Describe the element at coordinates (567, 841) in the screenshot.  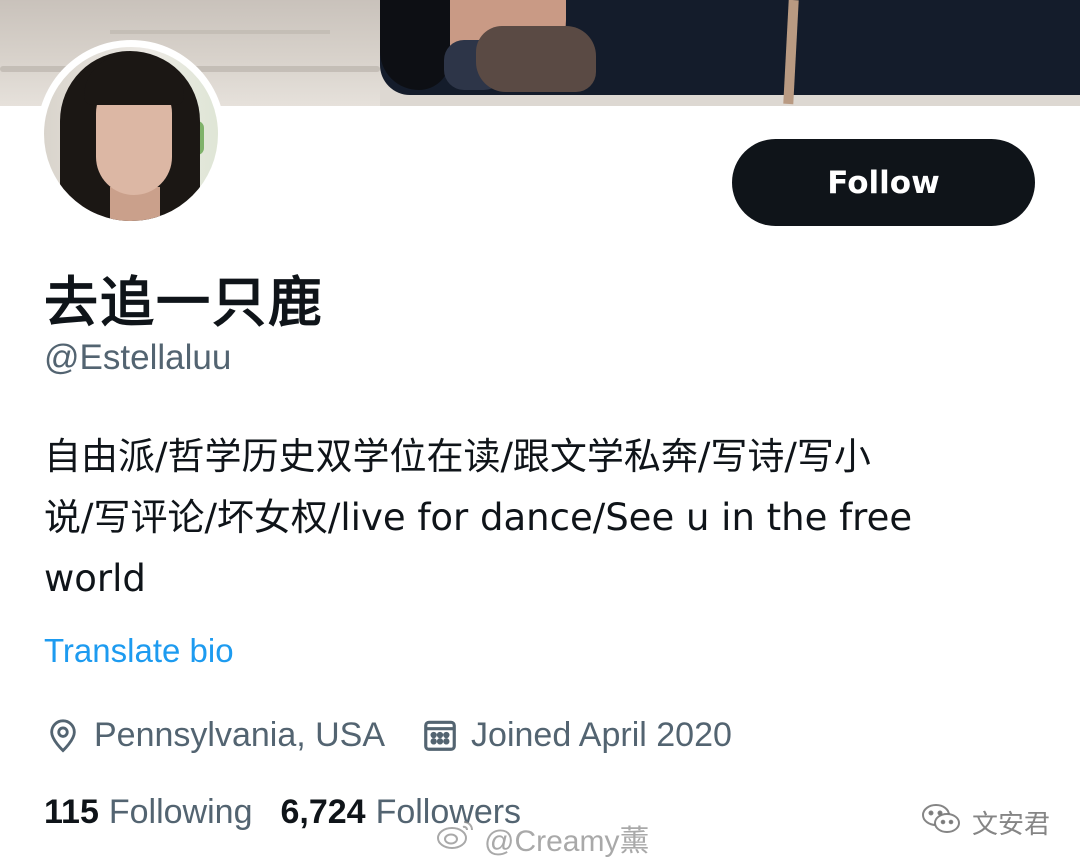
I see `weibo-watermark-text: @Creamy薰` at that location.